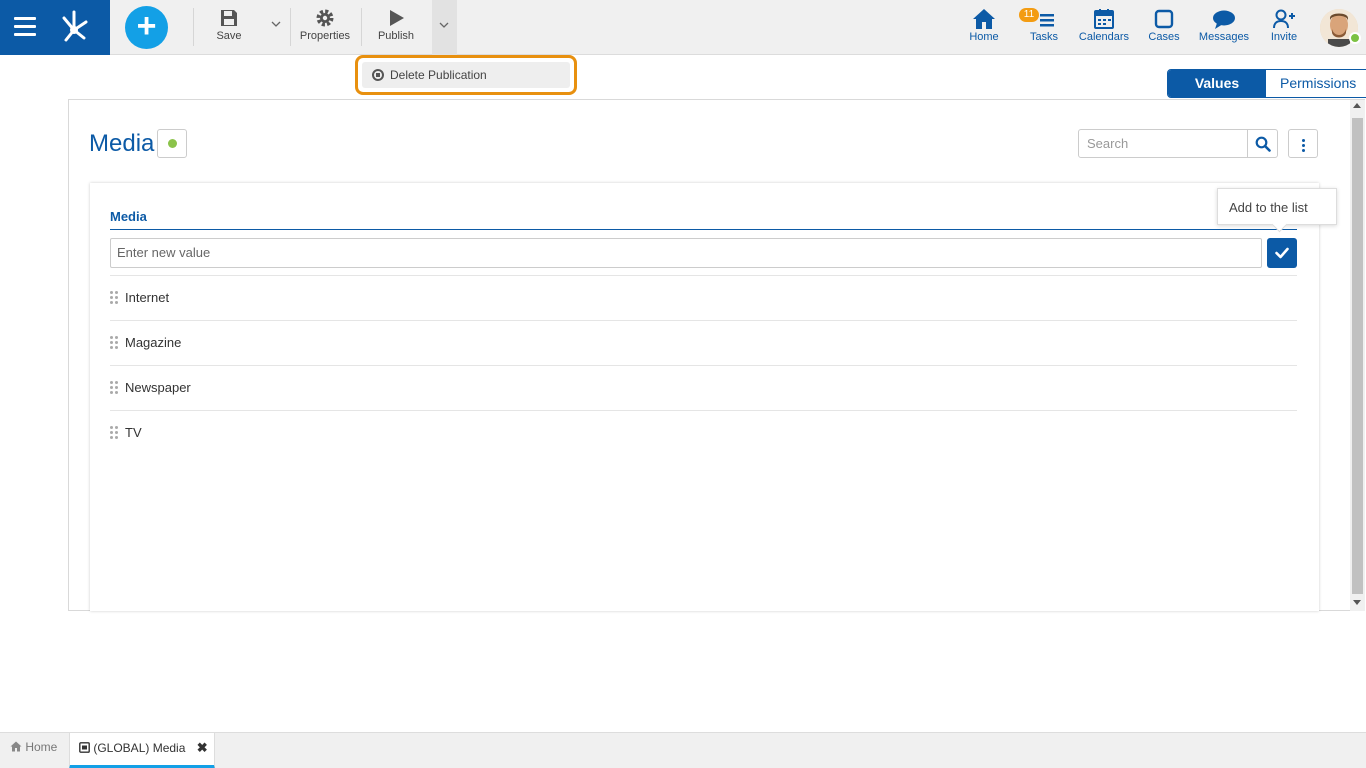 This screenshot has height=768, width=1366. I want to click on vertical-dots-icon, so click(1303, 141).